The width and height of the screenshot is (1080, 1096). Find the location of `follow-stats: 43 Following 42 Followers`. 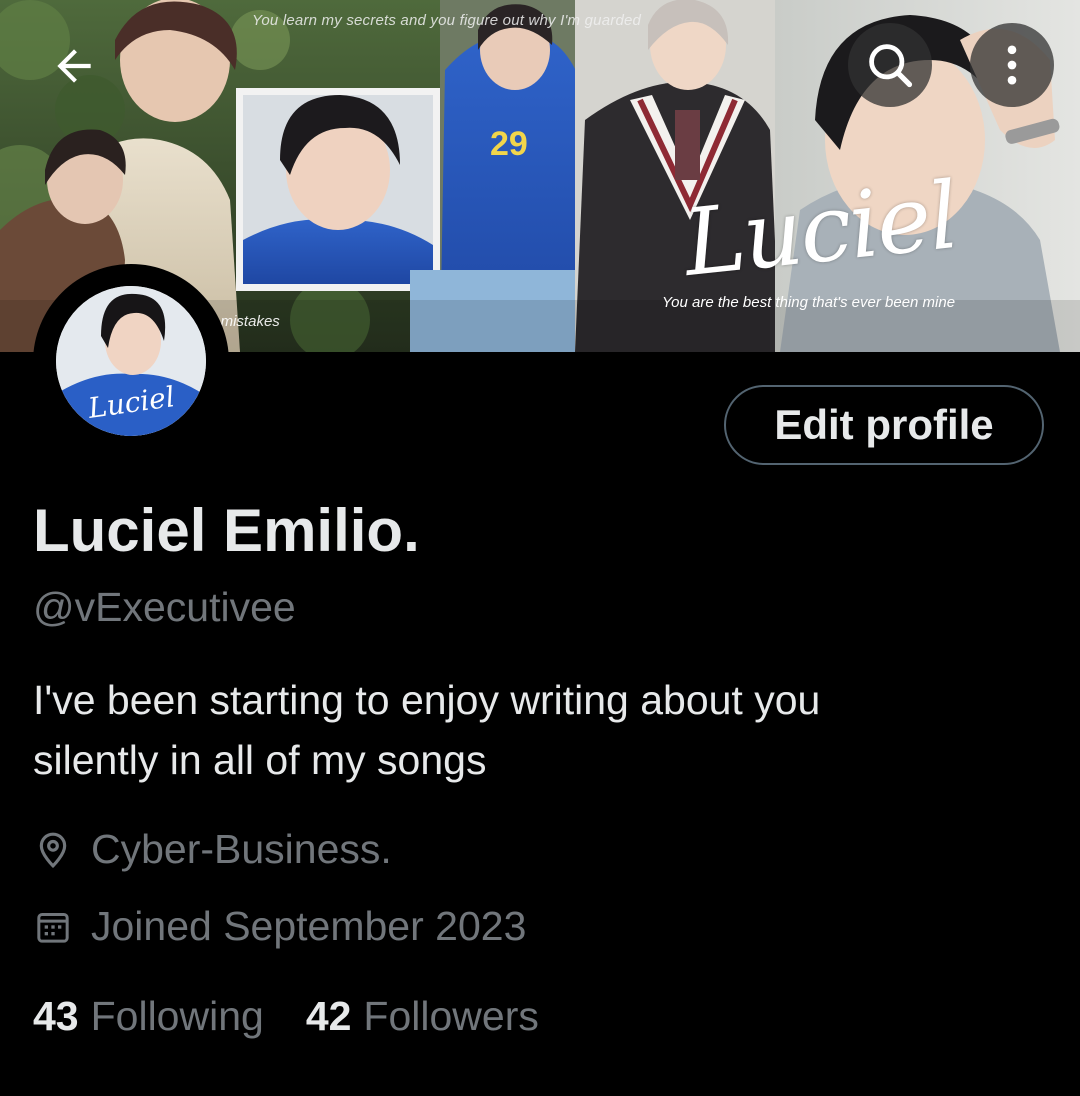

follow-stats: 43 Following 42 Followers is located at coordinates (307, 1016).